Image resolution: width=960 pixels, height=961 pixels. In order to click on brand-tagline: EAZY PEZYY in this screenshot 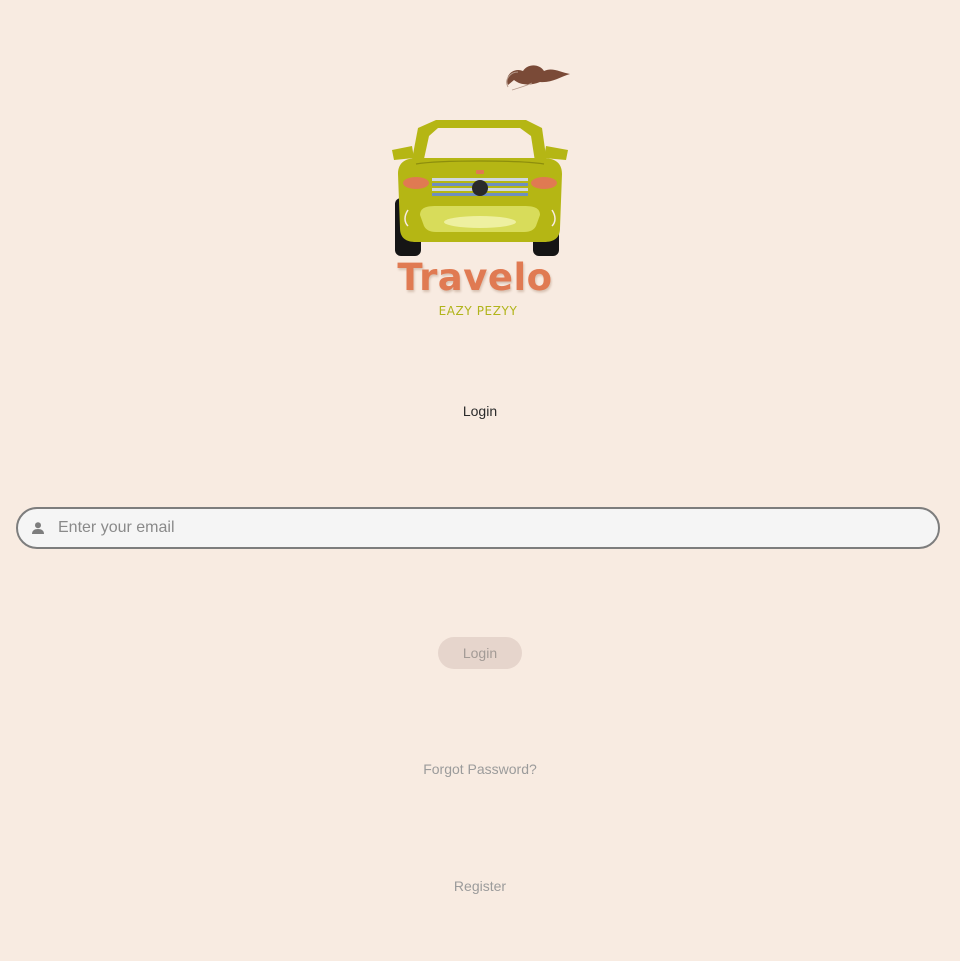, I will do `click(478, 311)`.